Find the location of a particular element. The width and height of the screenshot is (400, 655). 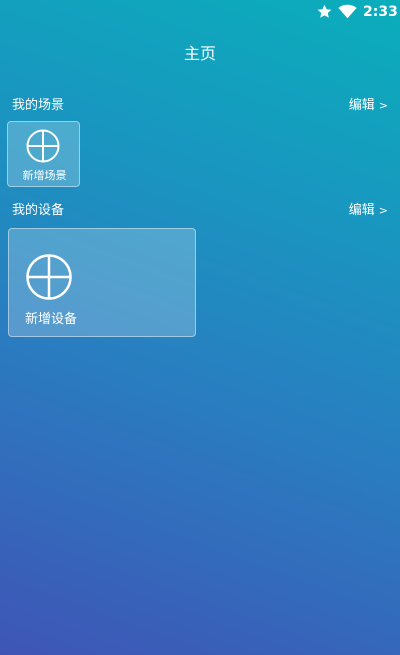

status-bar: 2:33 is located at coordinates (200, 12).